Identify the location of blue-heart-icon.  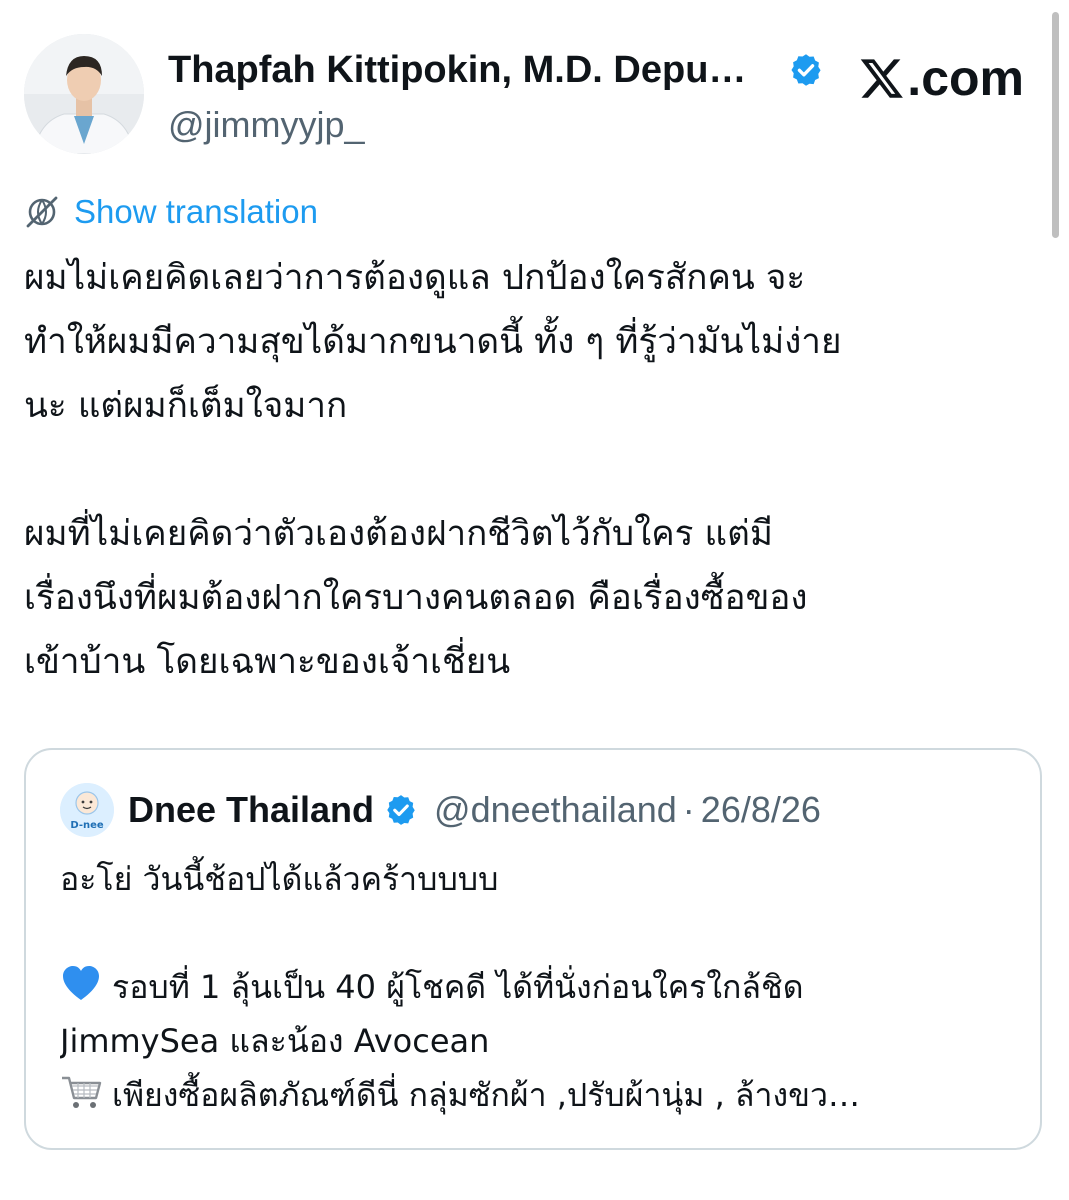
(81, 983).